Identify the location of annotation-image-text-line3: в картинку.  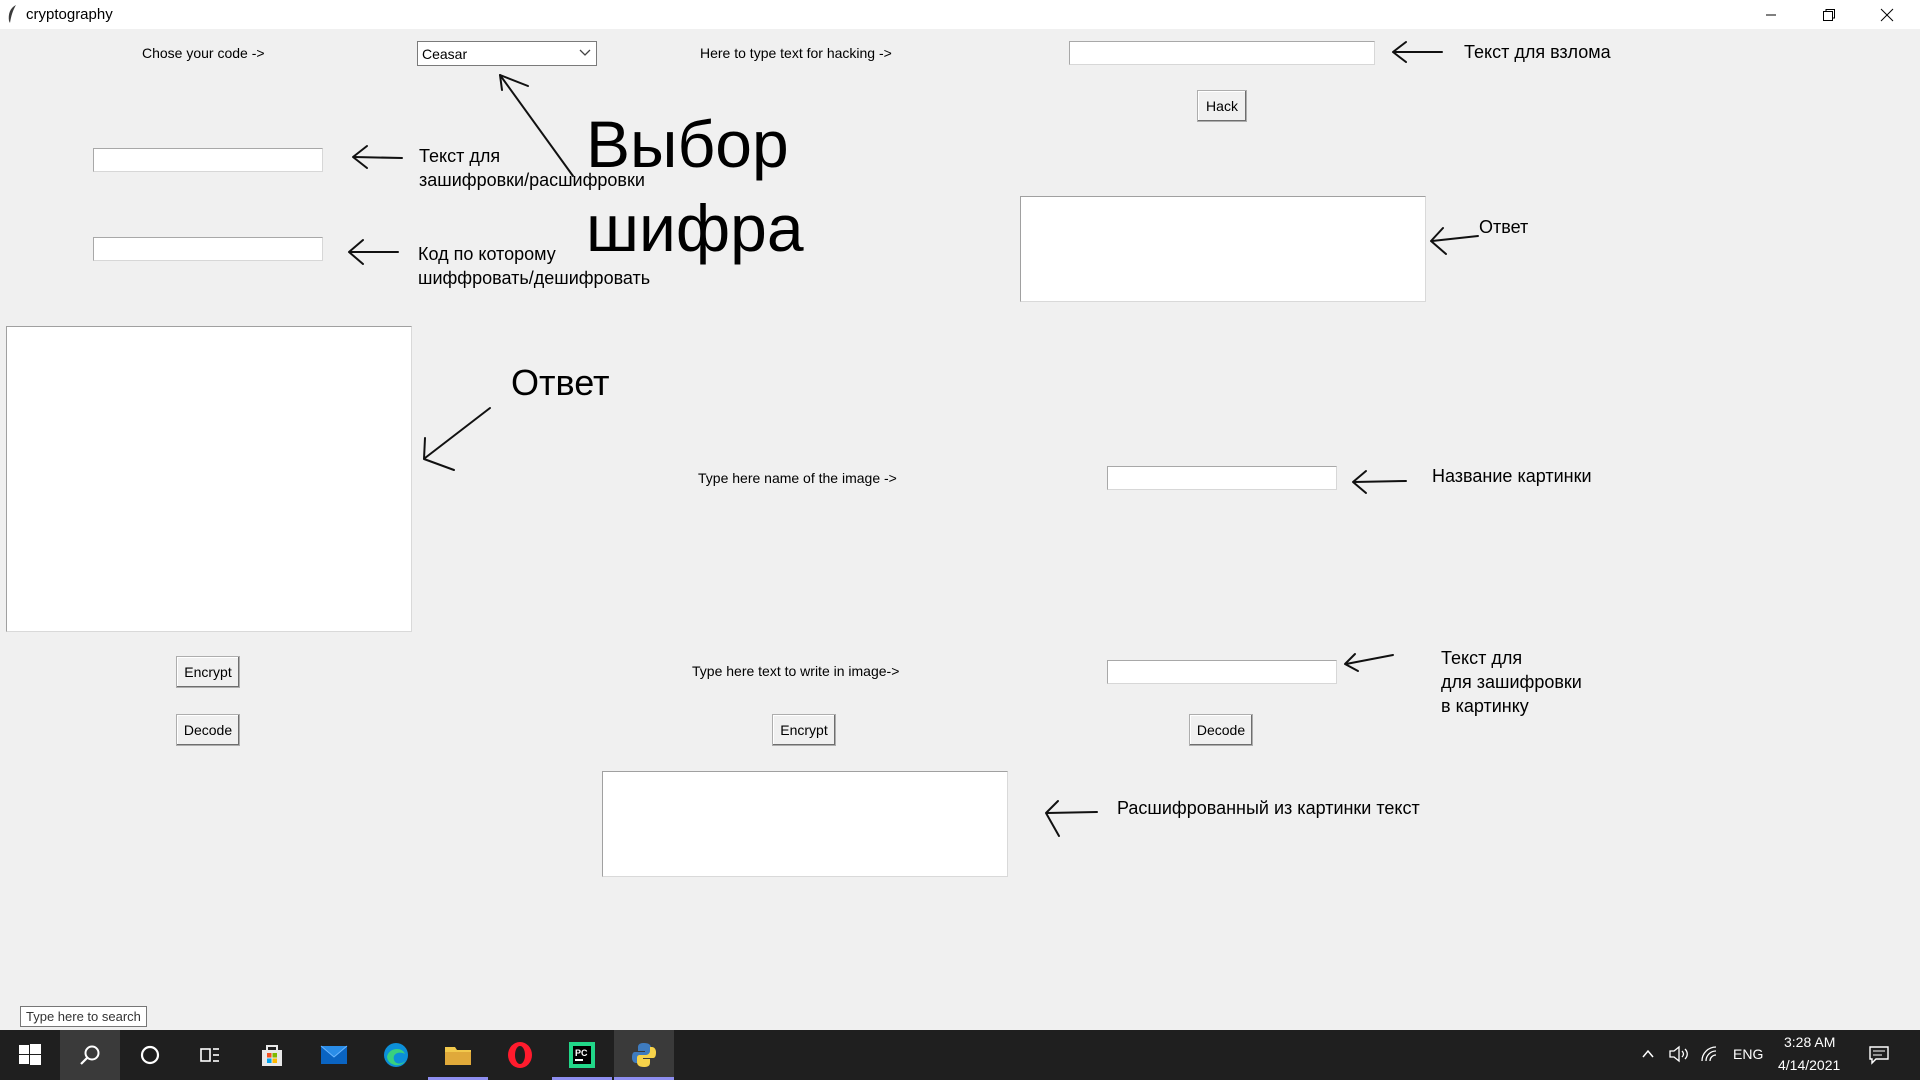
(1485, 706).